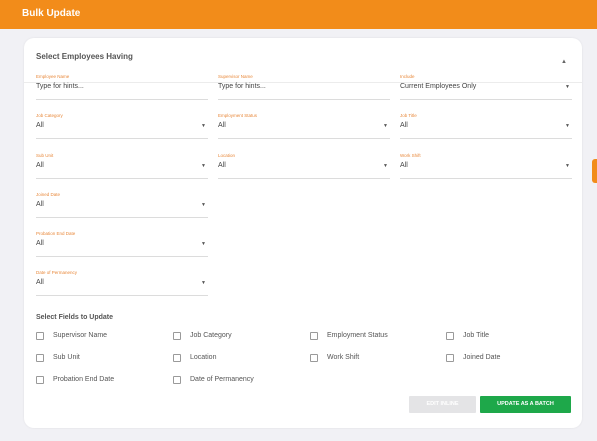  I want to click on checkbox-label: Employment Status, so click(357, 335).